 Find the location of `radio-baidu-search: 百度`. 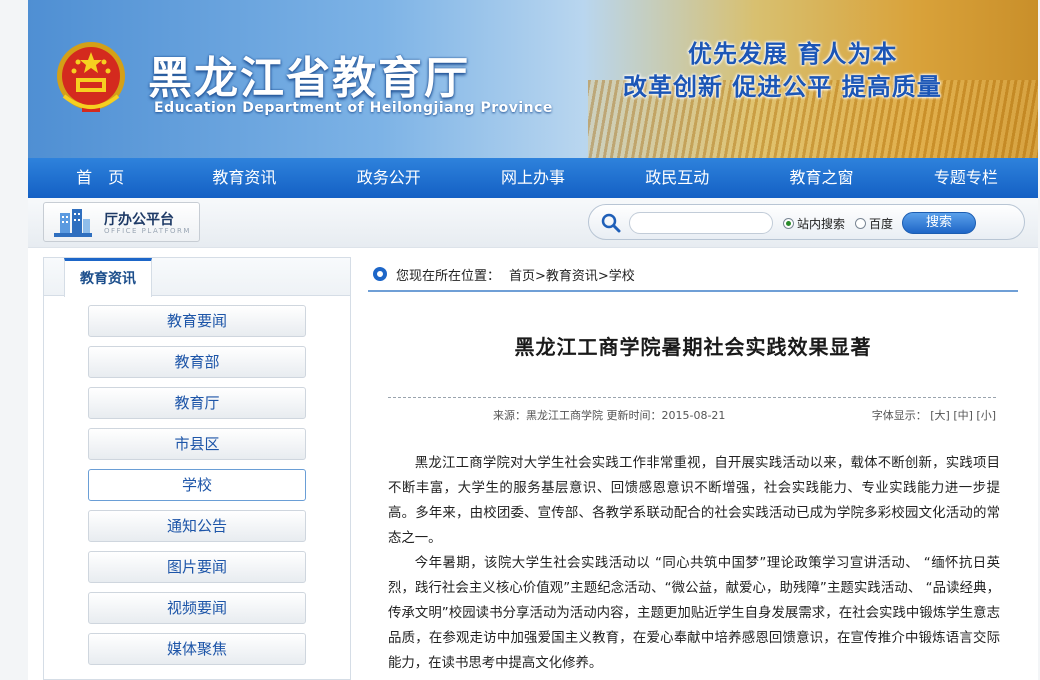

radio-baidu-search: 百度 is located at coordinates (874, 223).